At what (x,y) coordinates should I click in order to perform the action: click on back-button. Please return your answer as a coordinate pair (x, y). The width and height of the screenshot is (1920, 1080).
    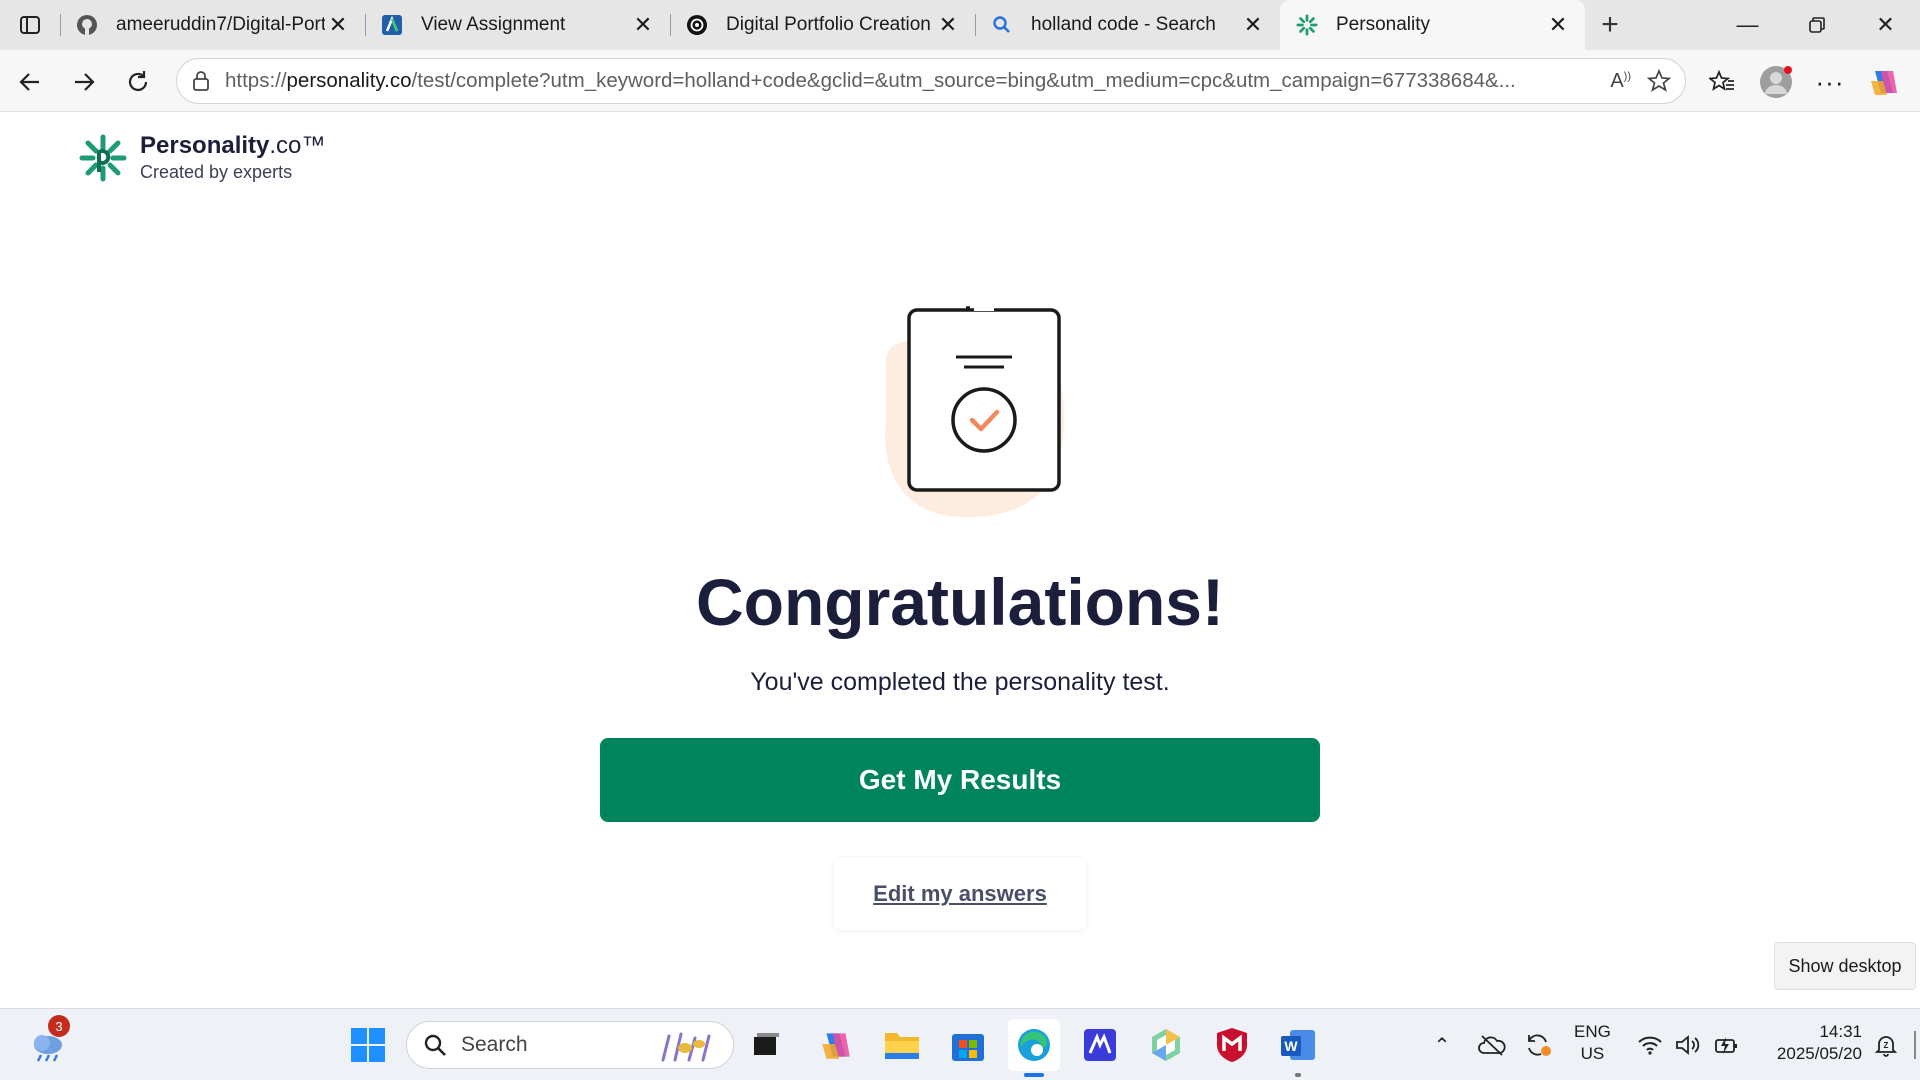
    Looking at the image, I should click on (30, 82).